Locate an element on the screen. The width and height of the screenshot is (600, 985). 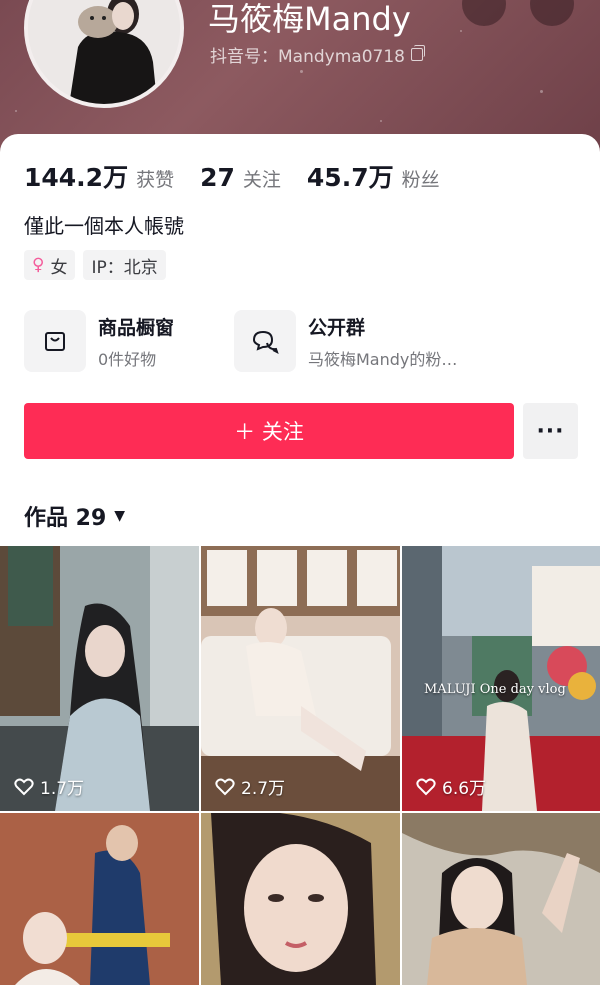
video-overlay-text: MALUJI One day vlog is located at coordinates (495, 689).